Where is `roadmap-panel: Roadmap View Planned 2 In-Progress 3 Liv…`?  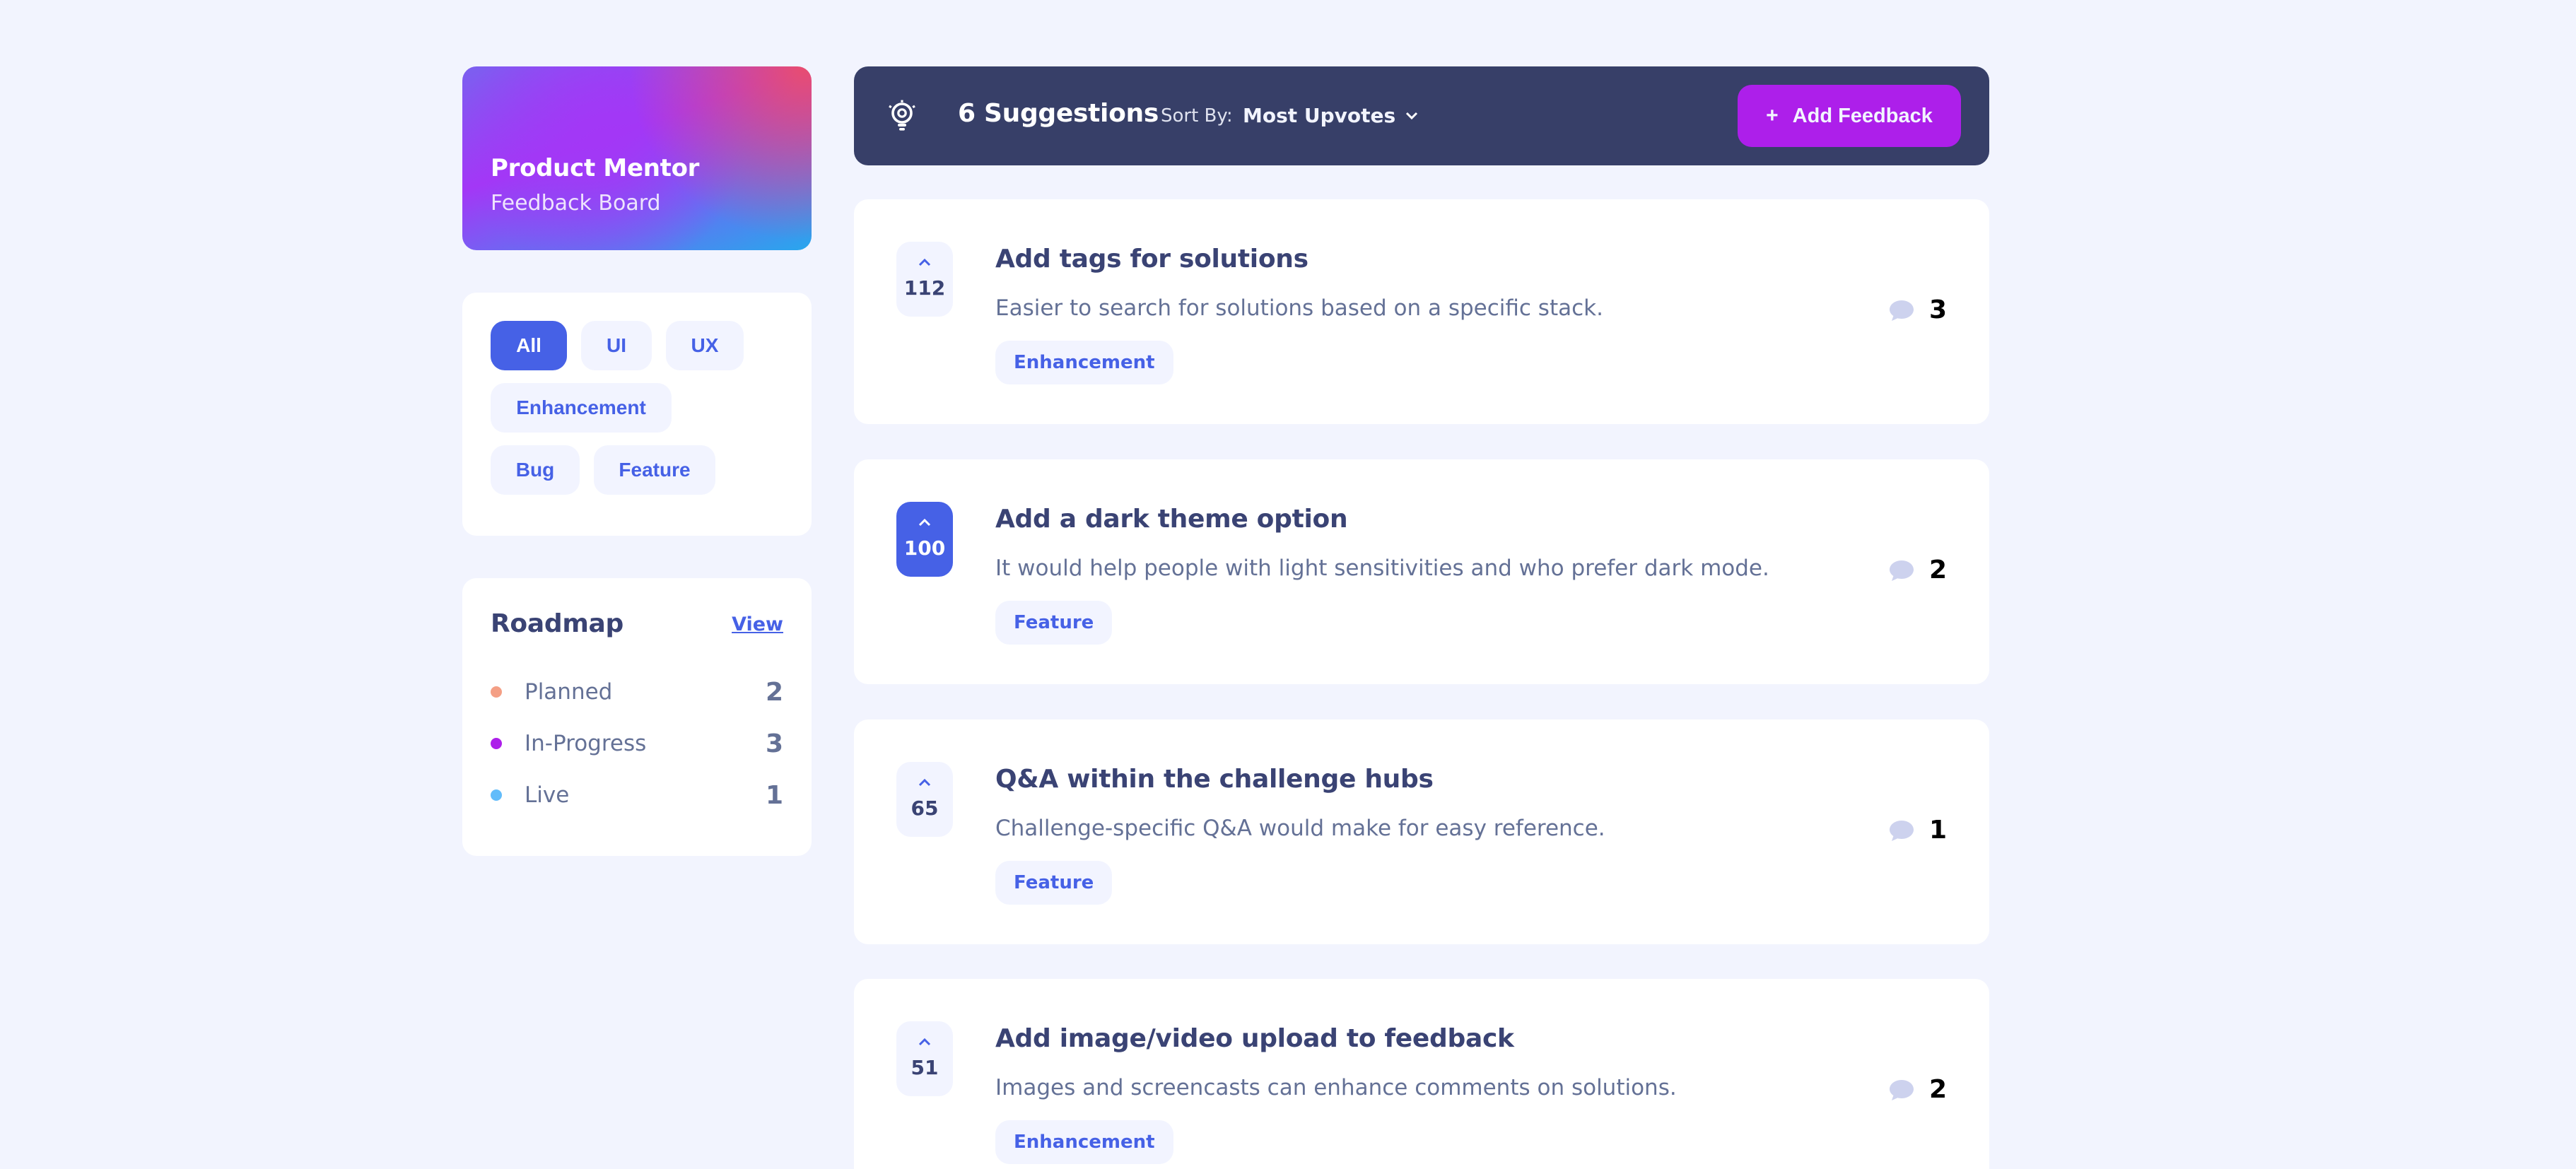 roadmap-panel: Roadmap View Planned 2 In-Progress 3 Liv… is located at coordinates (637, 717).